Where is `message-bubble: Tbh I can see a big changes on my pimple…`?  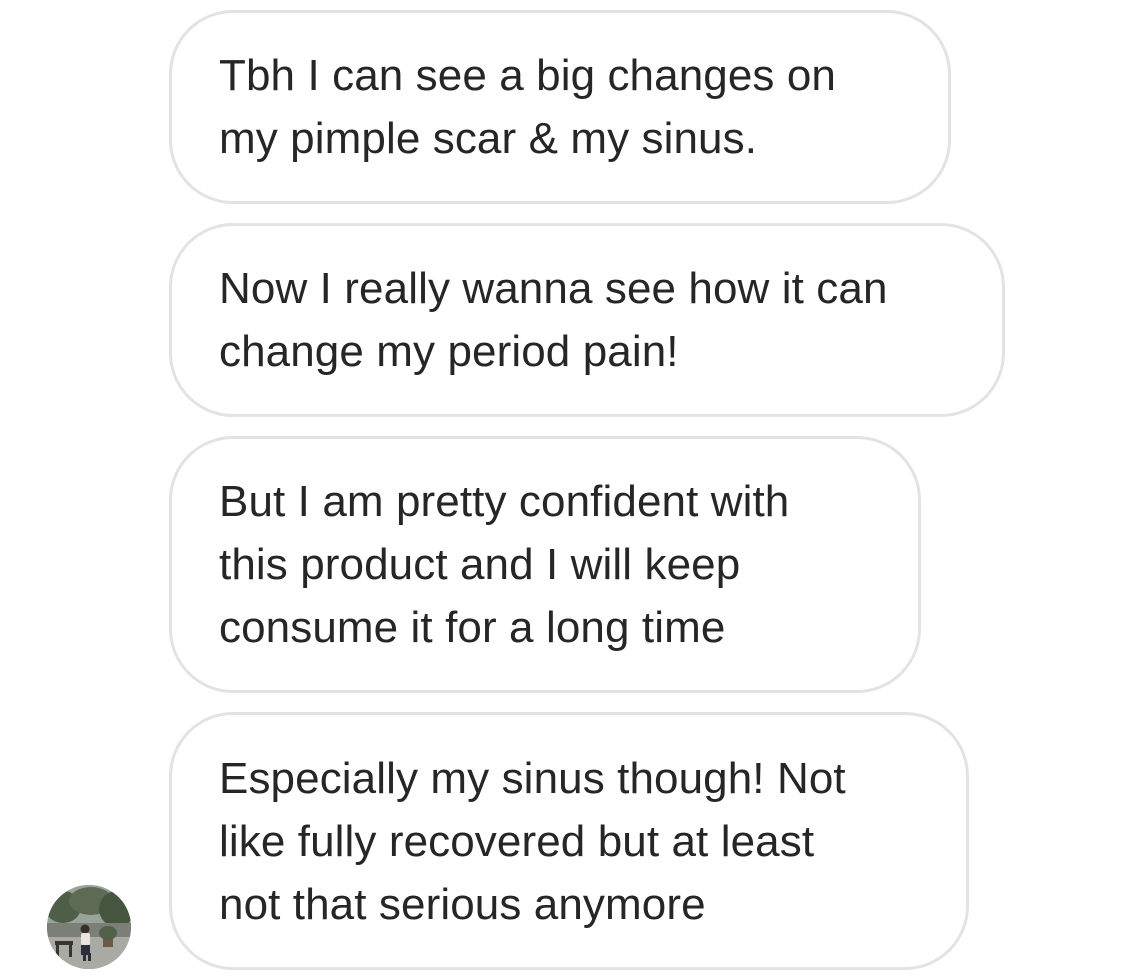
message-bubble: Tbh I can see a big changes on my pimple… is located at coordinates (560, 107).